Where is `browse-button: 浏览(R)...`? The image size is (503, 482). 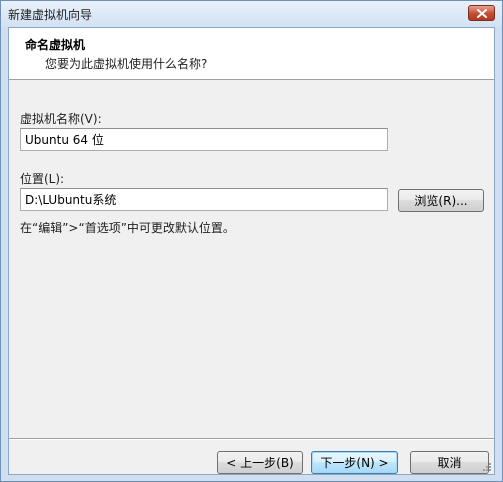
browse-button: 浏览(R)... is located at coordinates (441, 200).